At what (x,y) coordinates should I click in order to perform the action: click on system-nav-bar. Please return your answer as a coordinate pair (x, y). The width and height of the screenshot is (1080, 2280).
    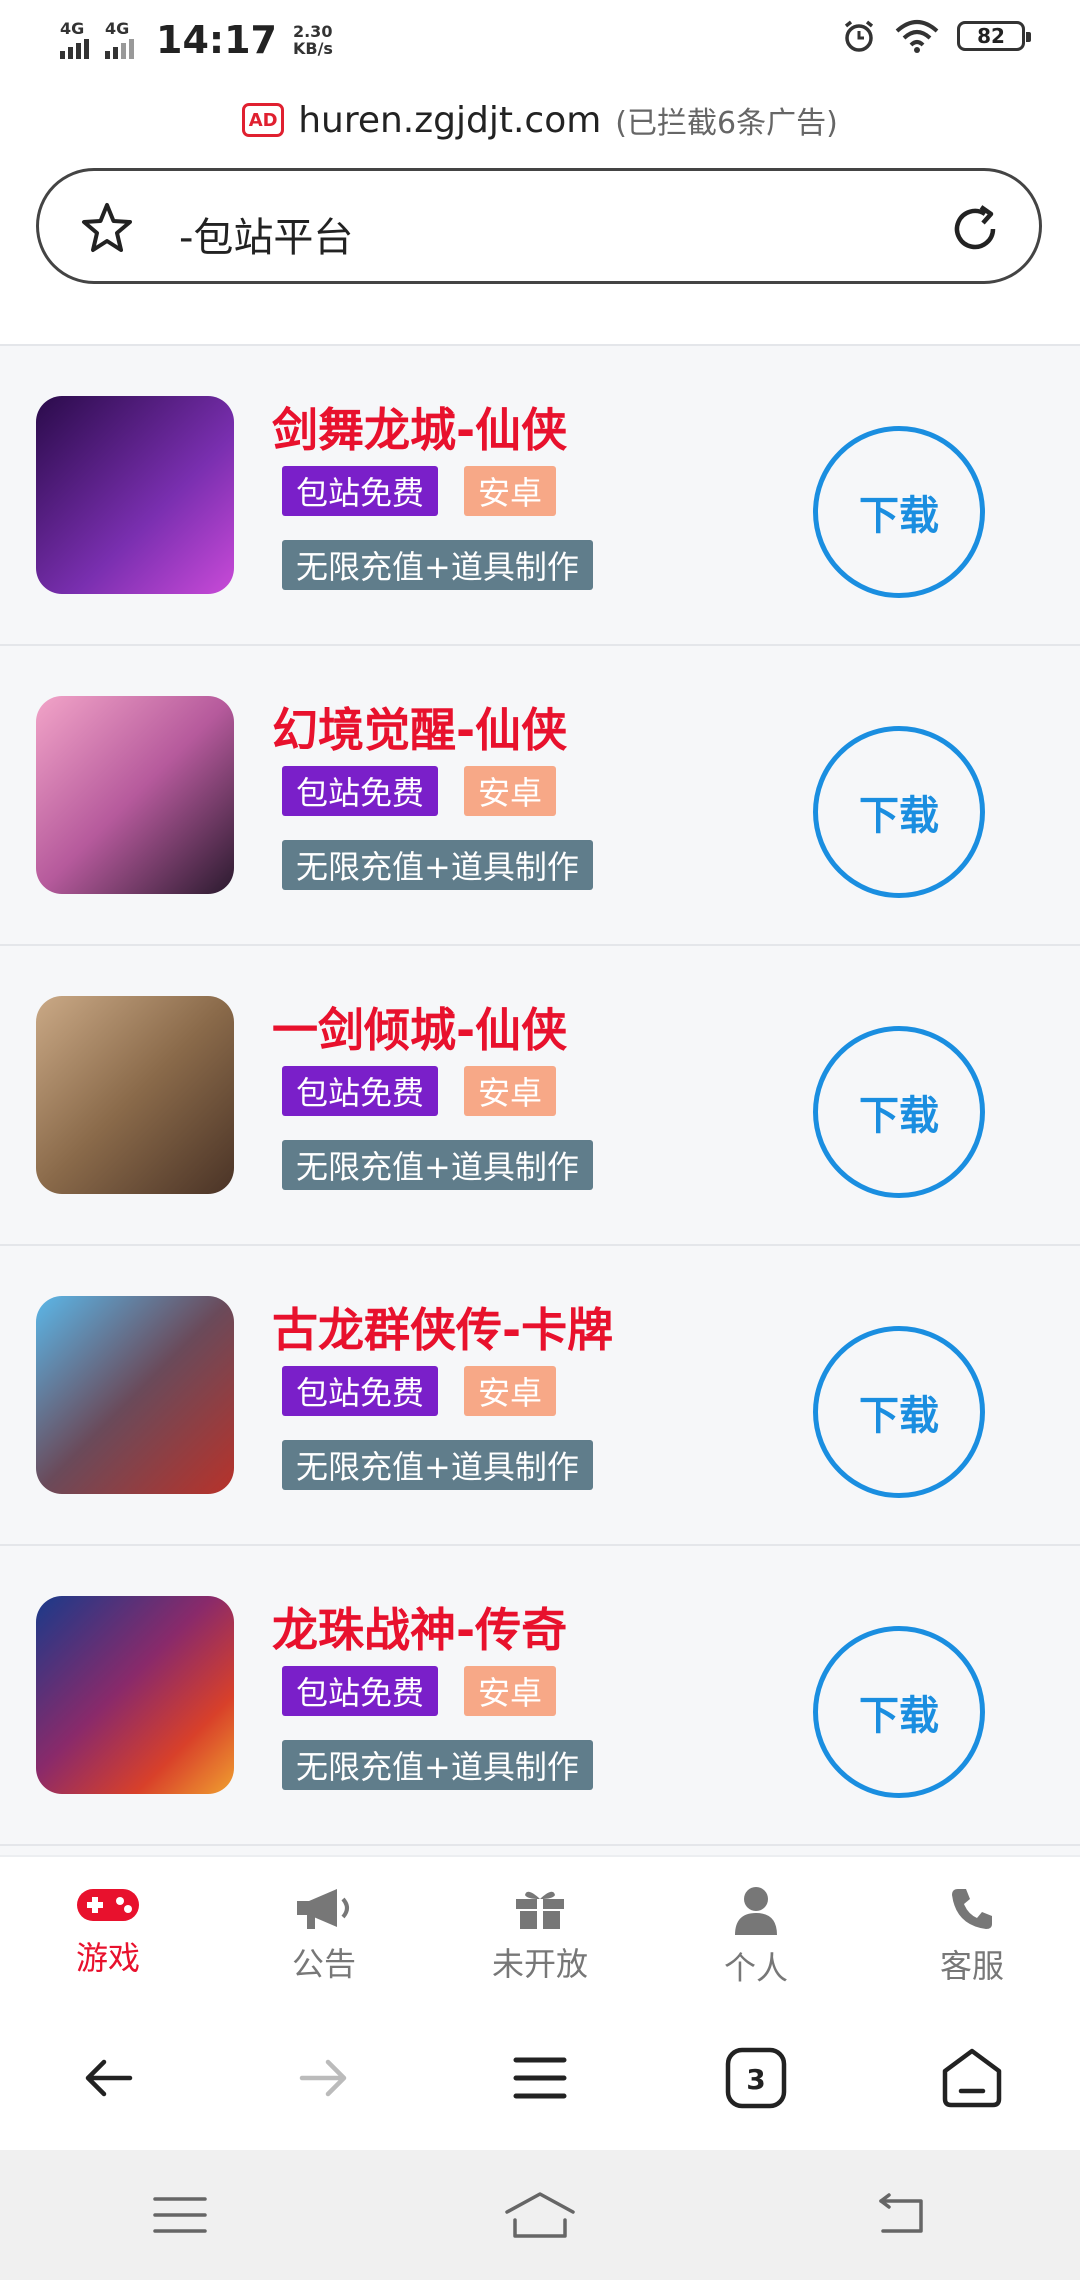
    Looking at the image, I should click on (540, 2215).